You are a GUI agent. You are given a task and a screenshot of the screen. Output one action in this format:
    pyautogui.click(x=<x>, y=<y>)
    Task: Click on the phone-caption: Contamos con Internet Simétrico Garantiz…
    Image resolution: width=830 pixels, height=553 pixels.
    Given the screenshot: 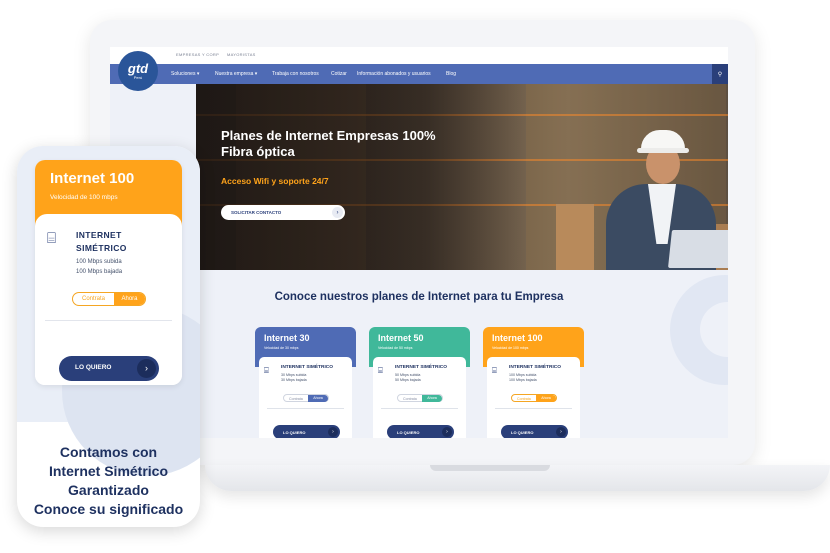 What is the action you would take?
    pyautogui.click(x=108, y=481)
    